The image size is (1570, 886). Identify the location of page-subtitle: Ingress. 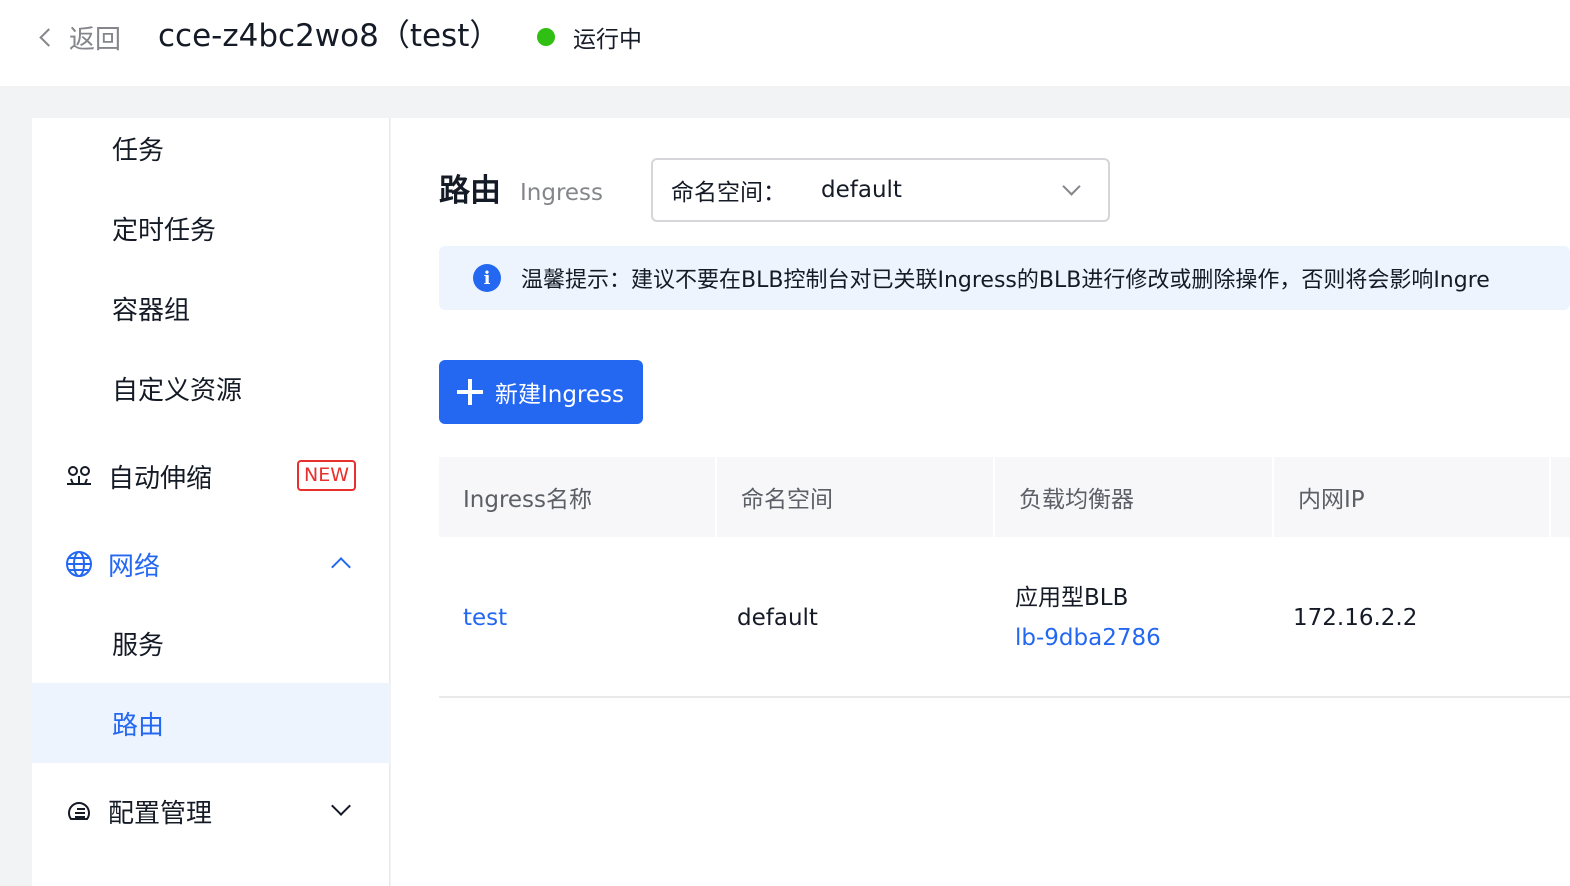
(562, 193).